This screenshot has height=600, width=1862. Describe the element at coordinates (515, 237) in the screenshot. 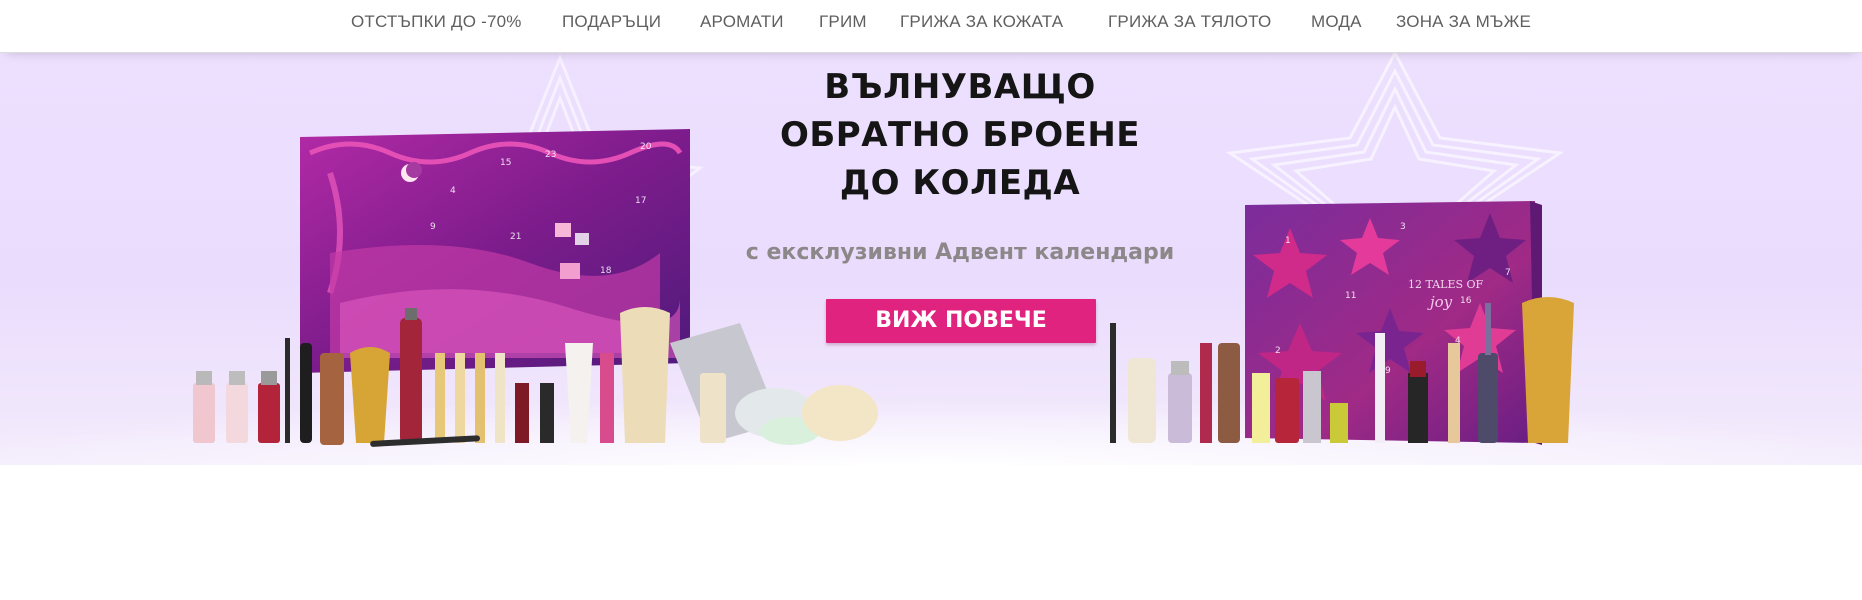

I see `svg-text: 21` at that location.